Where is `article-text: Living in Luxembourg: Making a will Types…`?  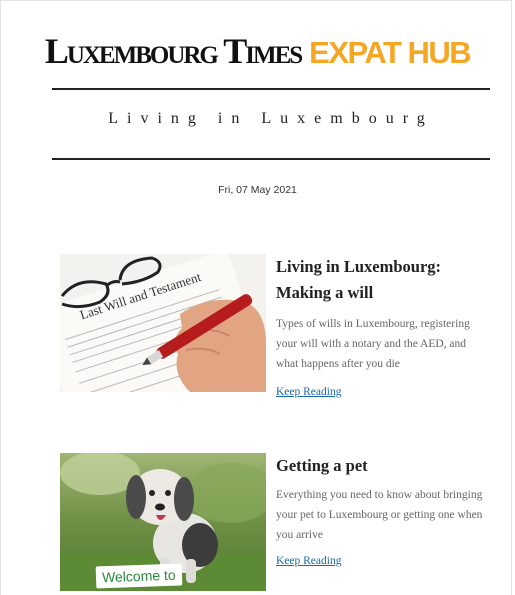 article-text: Living in Luxembourg: Making a will Types… is located at coordinates (381, 327).